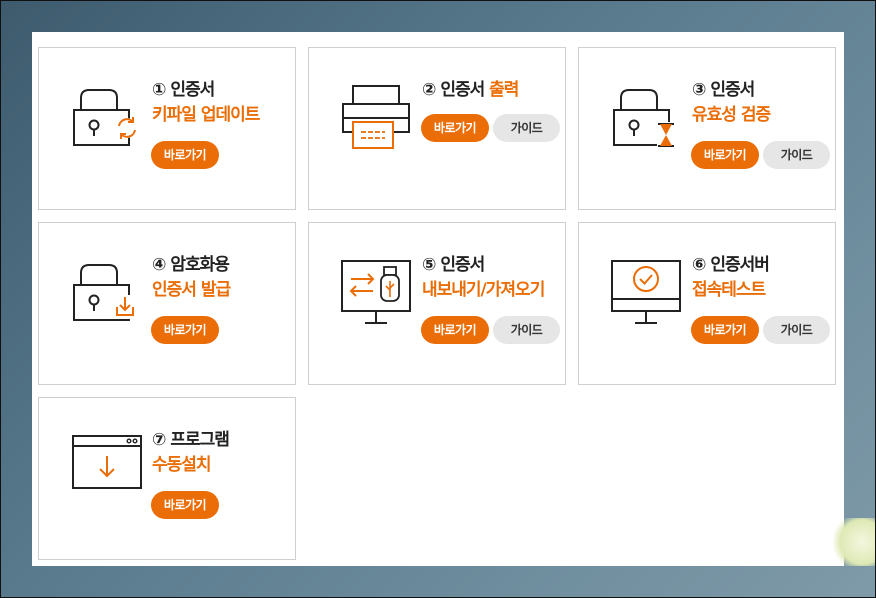 The image size is (876, 598). Describe the element at coordinates (182, 465) in the screenshot. I see `card-title-line2: 수동설치` at that location.